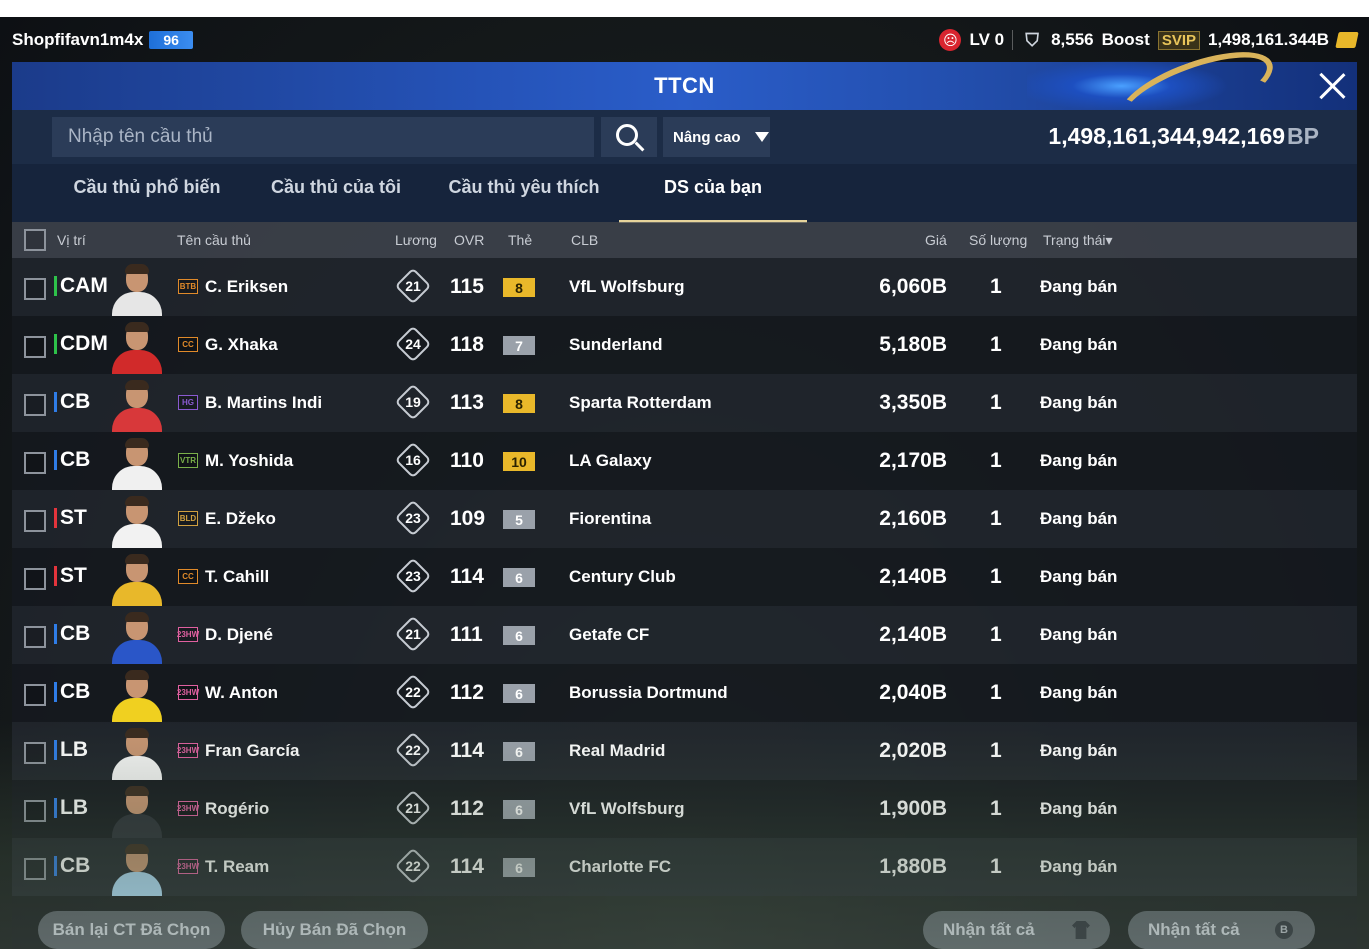 The height and width of the screenshot is (949, 1369). I want to click on season-badge-icon: CC, so click(188, 344).